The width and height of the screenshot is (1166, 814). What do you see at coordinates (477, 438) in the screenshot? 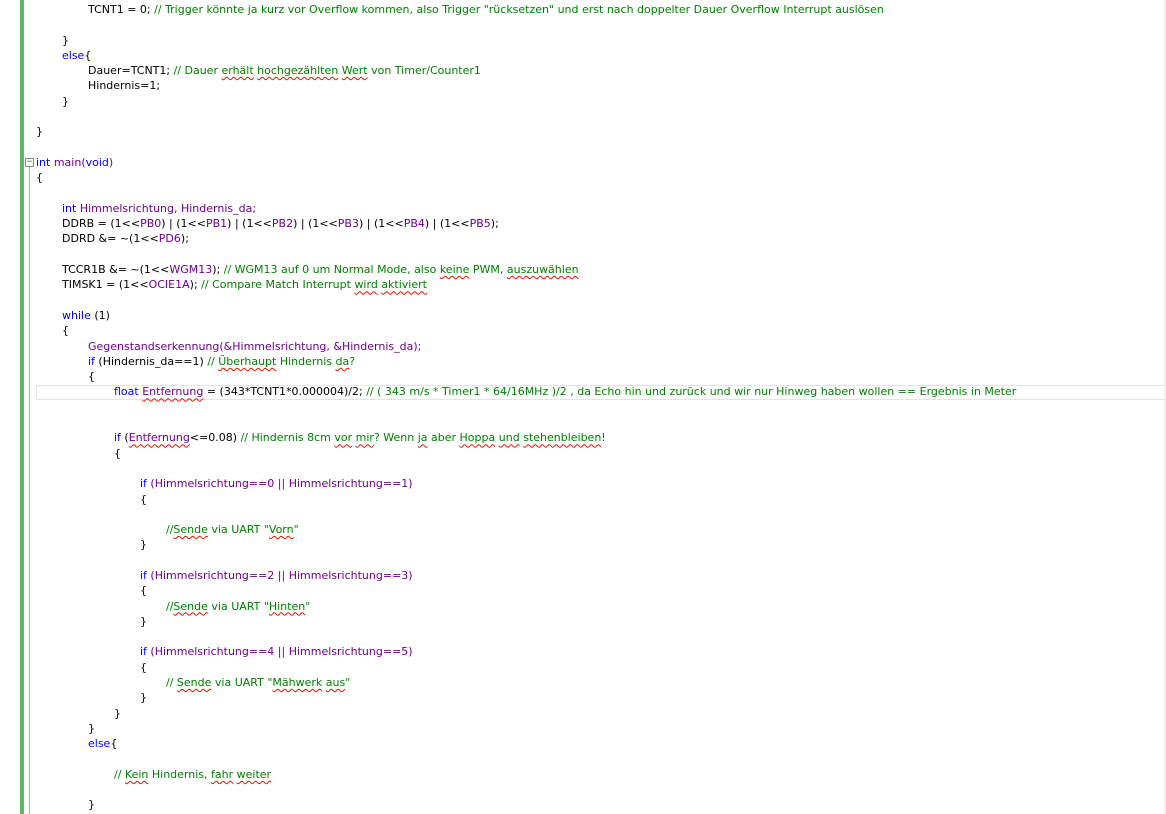
I see `code-token: Hoppa` at bounding box center [477, 438].